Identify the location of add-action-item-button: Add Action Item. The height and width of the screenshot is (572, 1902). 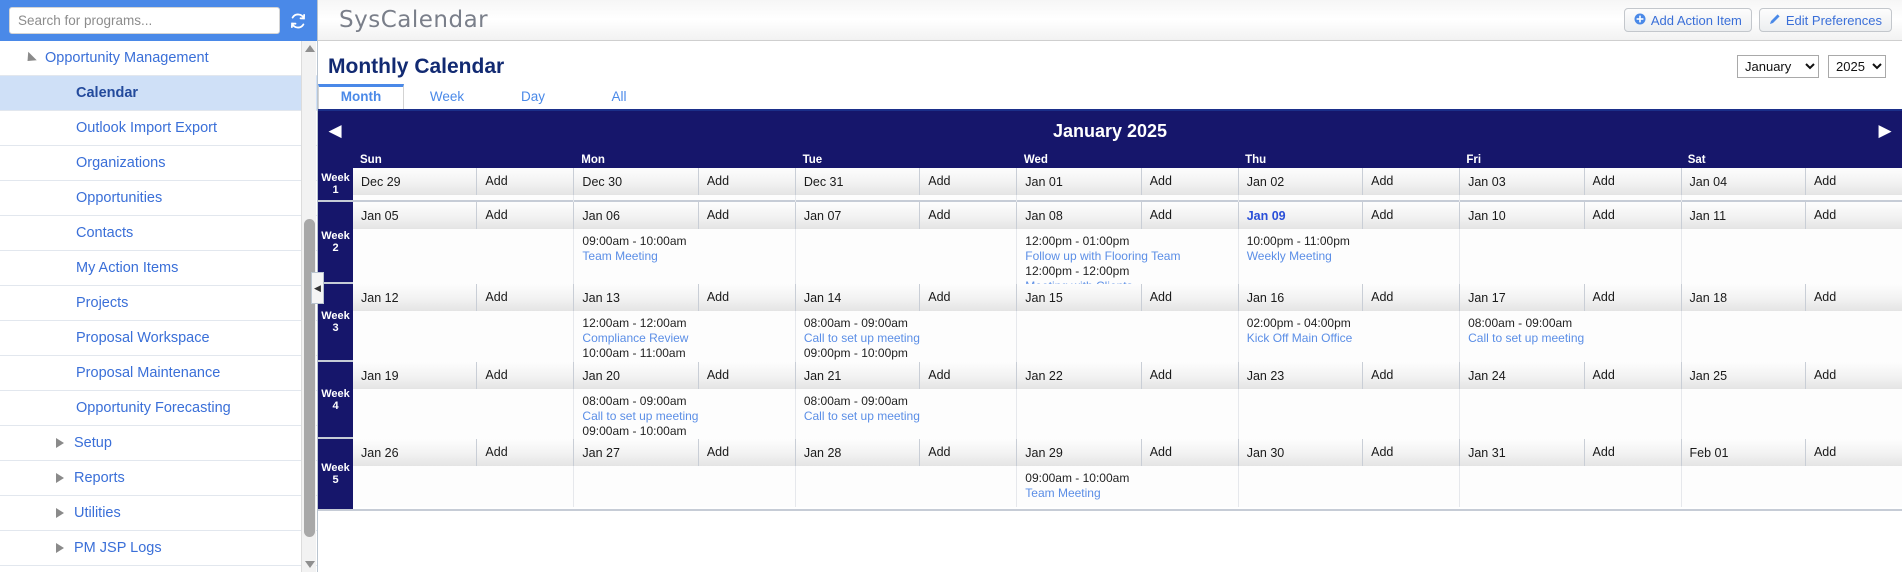
(1687, 20).